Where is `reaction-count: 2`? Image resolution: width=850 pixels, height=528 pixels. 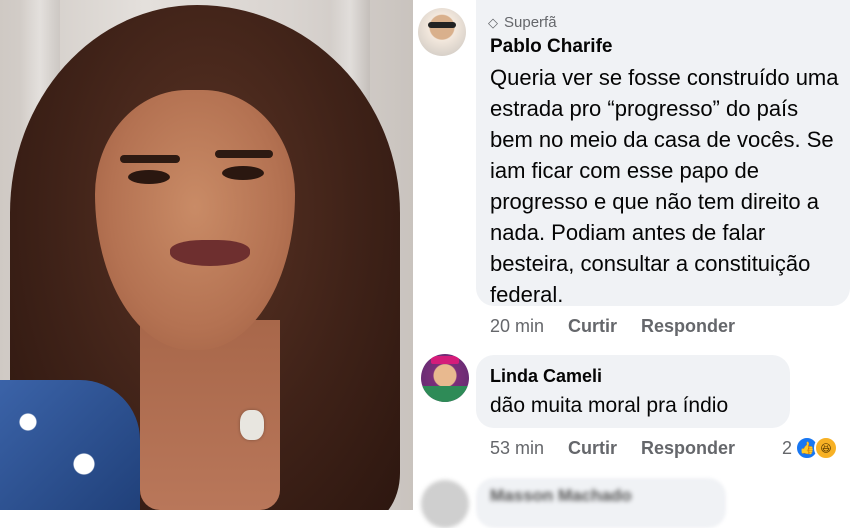 reaction-count: 2 is located at coordinates (787, 447).